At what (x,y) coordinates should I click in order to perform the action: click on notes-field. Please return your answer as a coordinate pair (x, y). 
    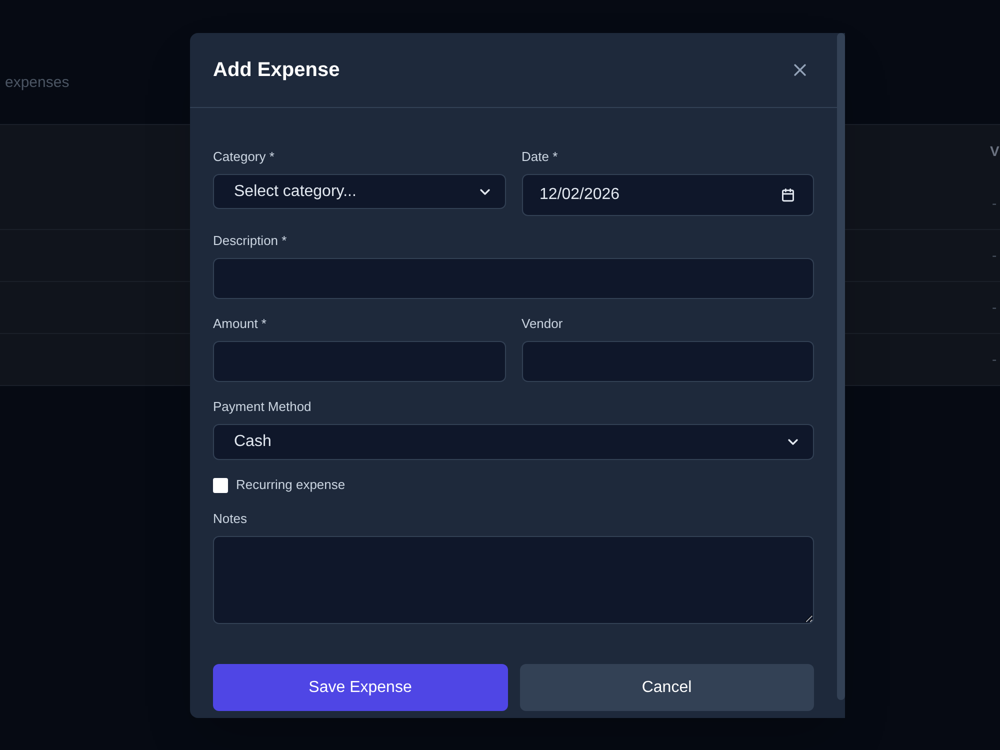
    Looking at the image, I should click on (513, 580).